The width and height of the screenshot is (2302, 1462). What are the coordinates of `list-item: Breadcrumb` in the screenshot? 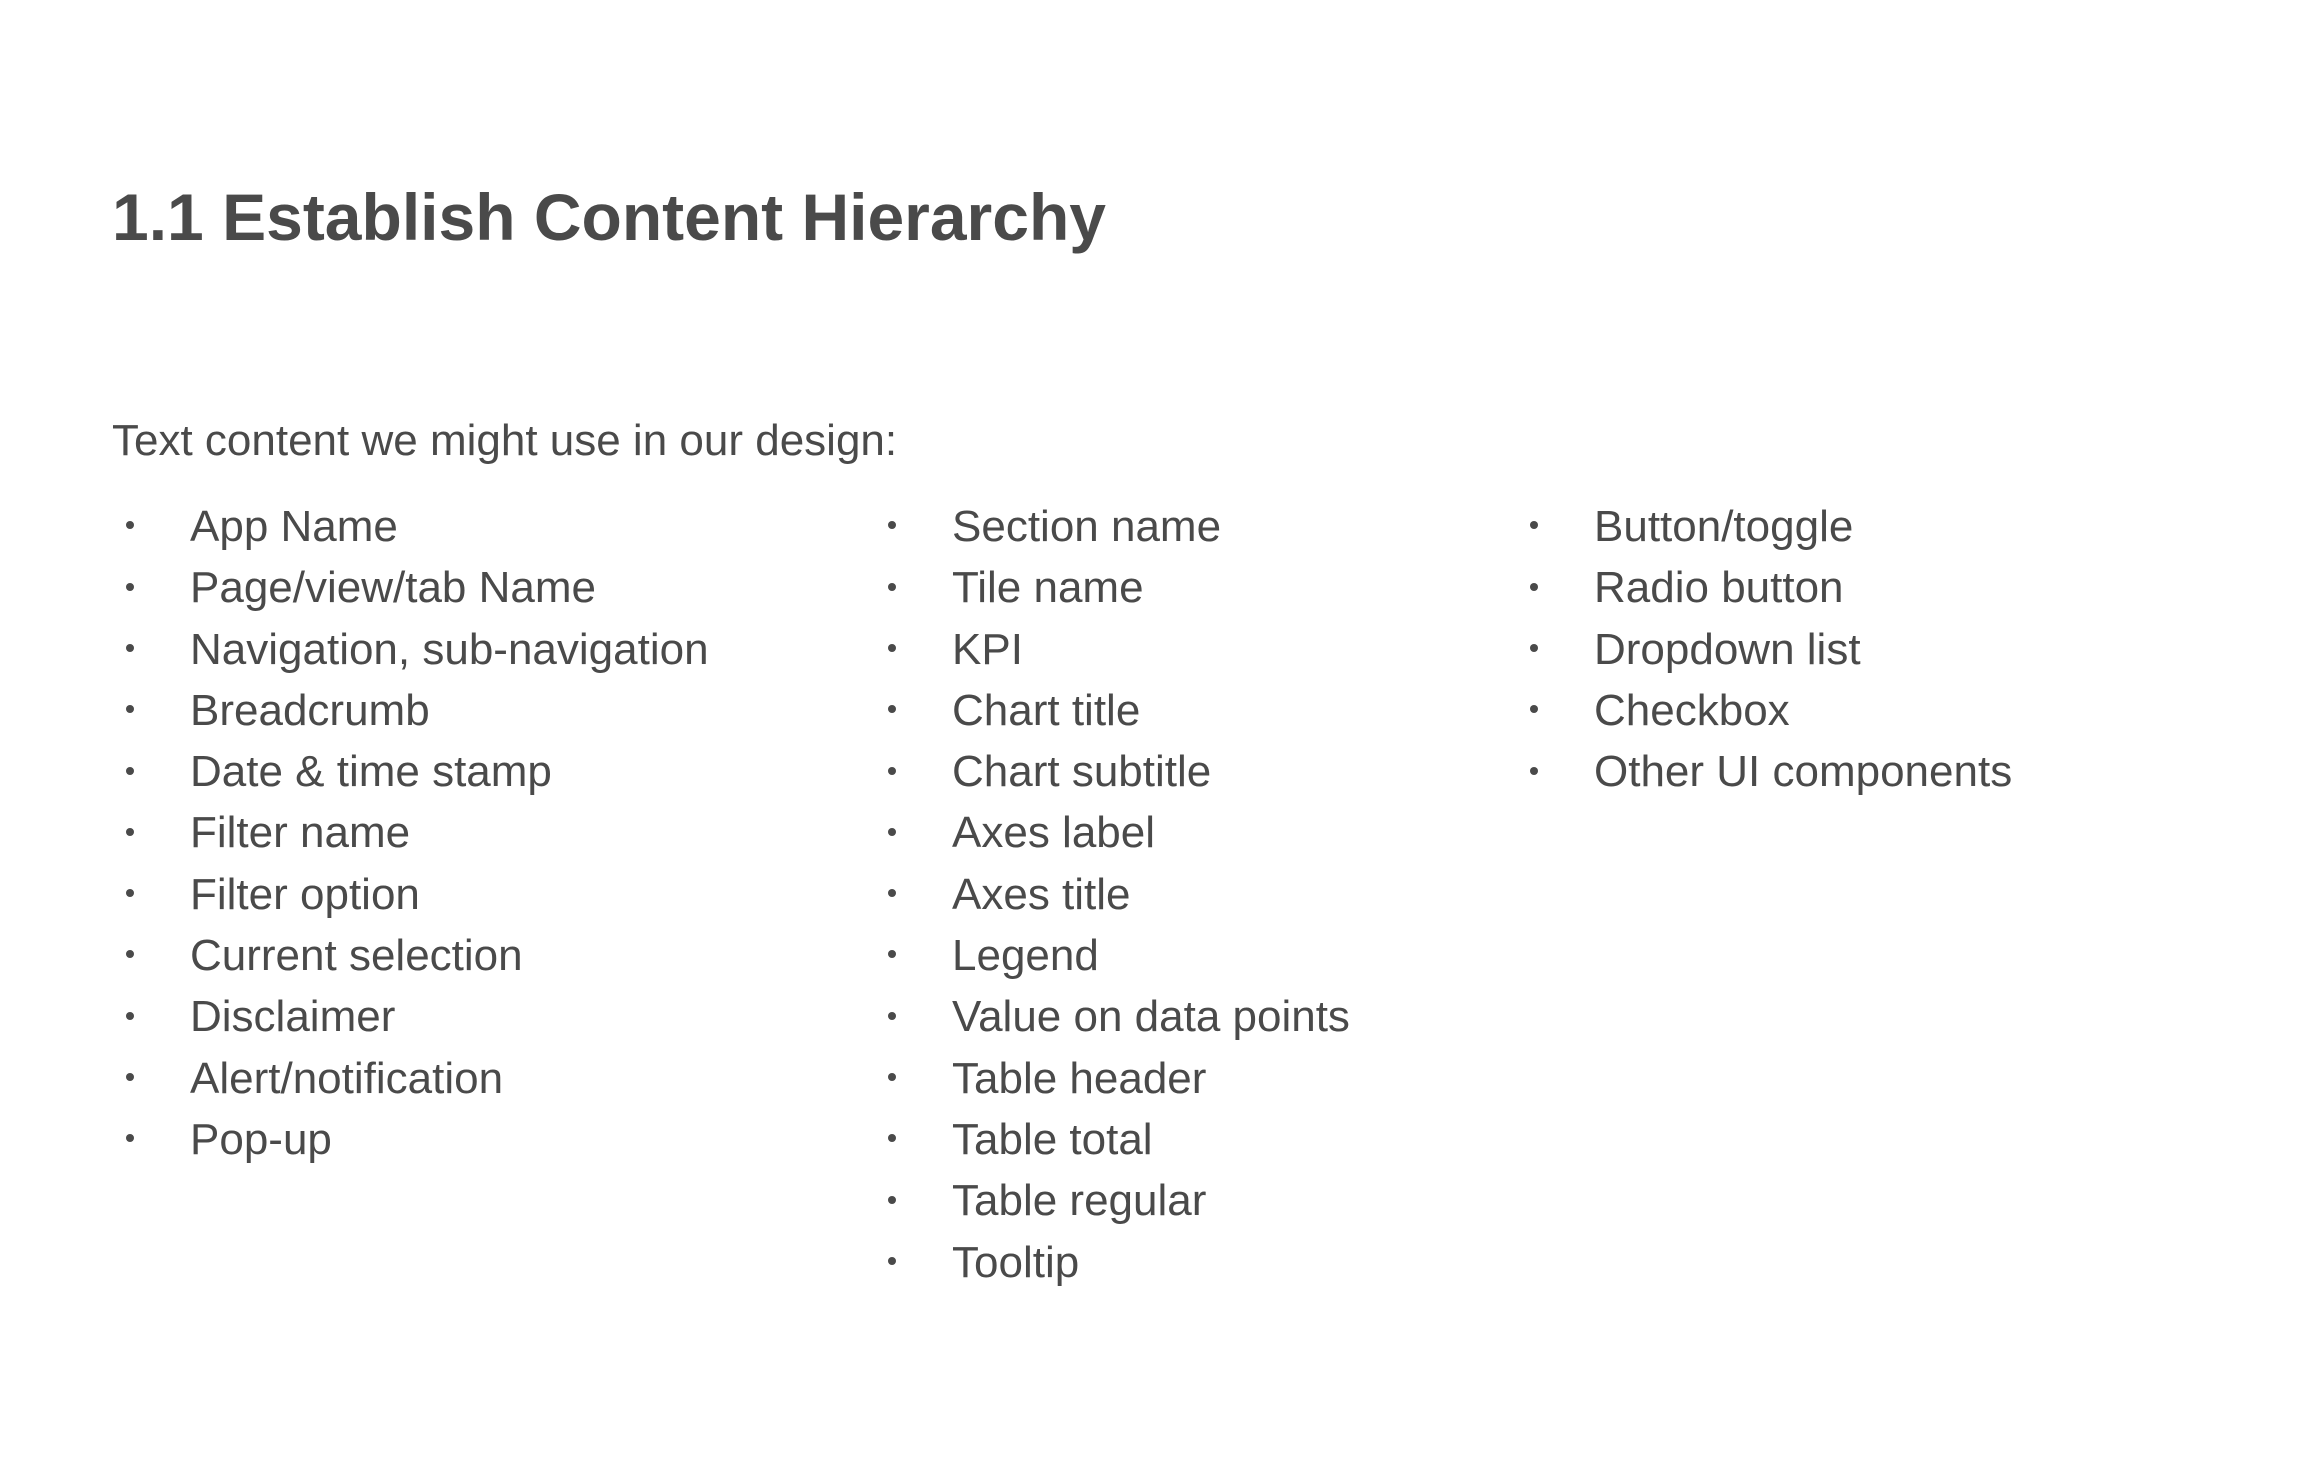 It's located at (417, 710).